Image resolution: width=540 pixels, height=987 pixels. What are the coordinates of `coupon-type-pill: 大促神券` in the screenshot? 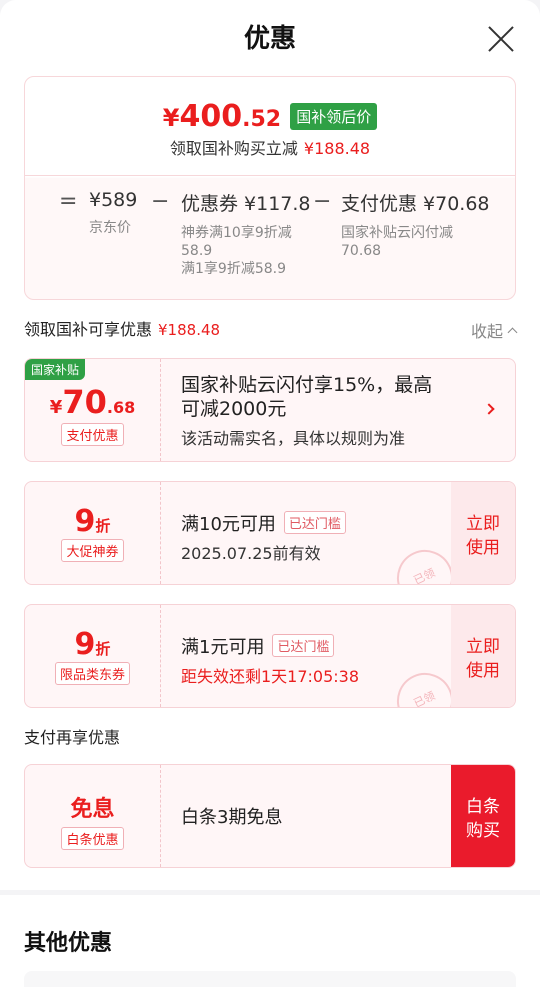 It's located at (92, 550).